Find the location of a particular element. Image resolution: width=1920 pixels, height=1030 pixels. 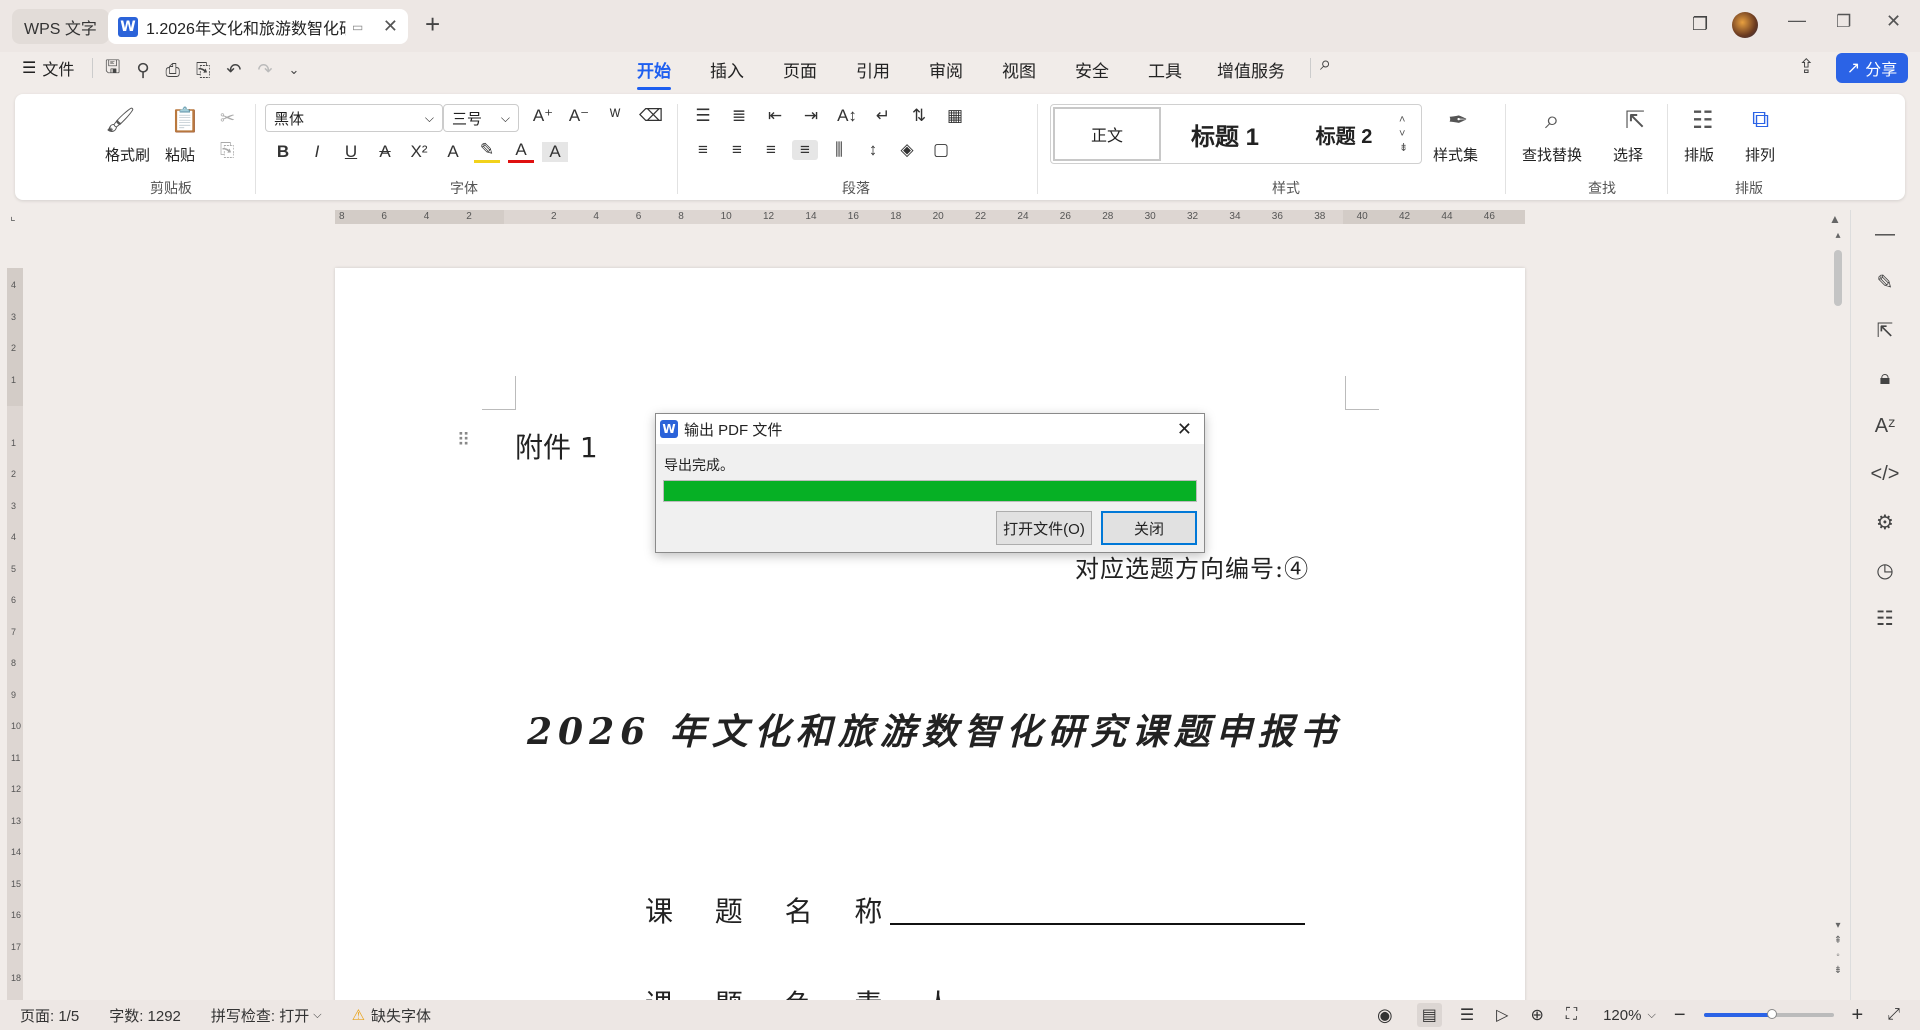

tab-tools: 工具 is located at coordinates (1165, 69).